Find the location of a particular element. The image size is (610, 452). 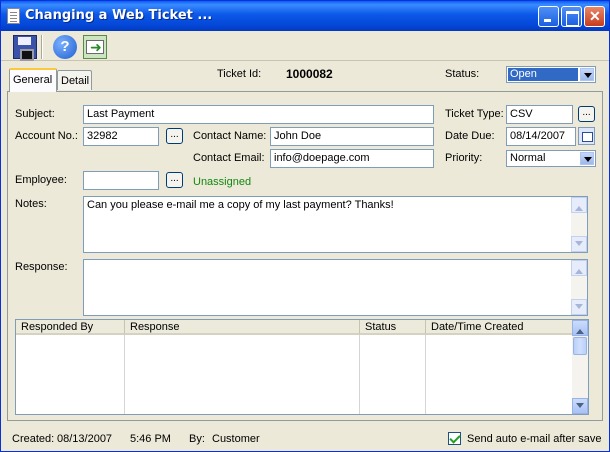

ticket-id-value: 1000082 is located at coordinates (309, 74).